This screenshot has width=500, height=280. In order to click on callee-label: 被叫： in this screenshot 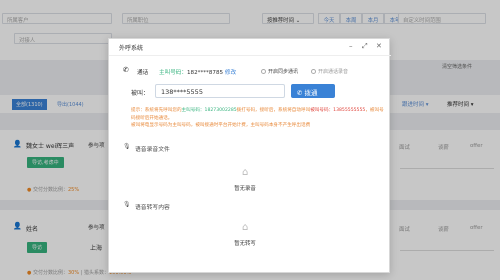, I will do `click(140, 93)`.